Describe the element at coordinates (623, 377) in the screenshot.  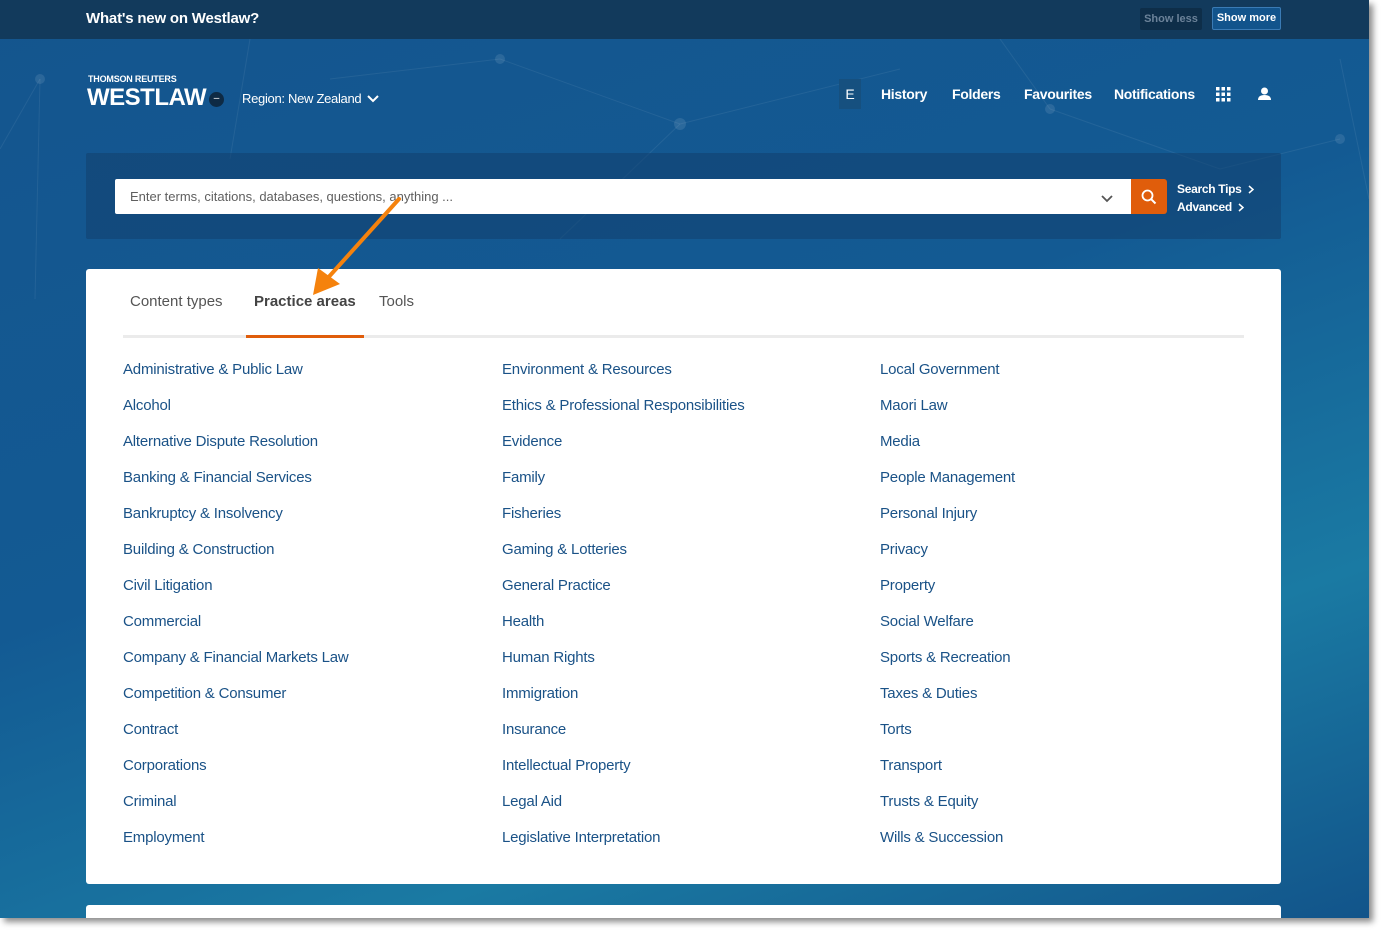
I see `practice-area-link: Environment & Resources` at that location.